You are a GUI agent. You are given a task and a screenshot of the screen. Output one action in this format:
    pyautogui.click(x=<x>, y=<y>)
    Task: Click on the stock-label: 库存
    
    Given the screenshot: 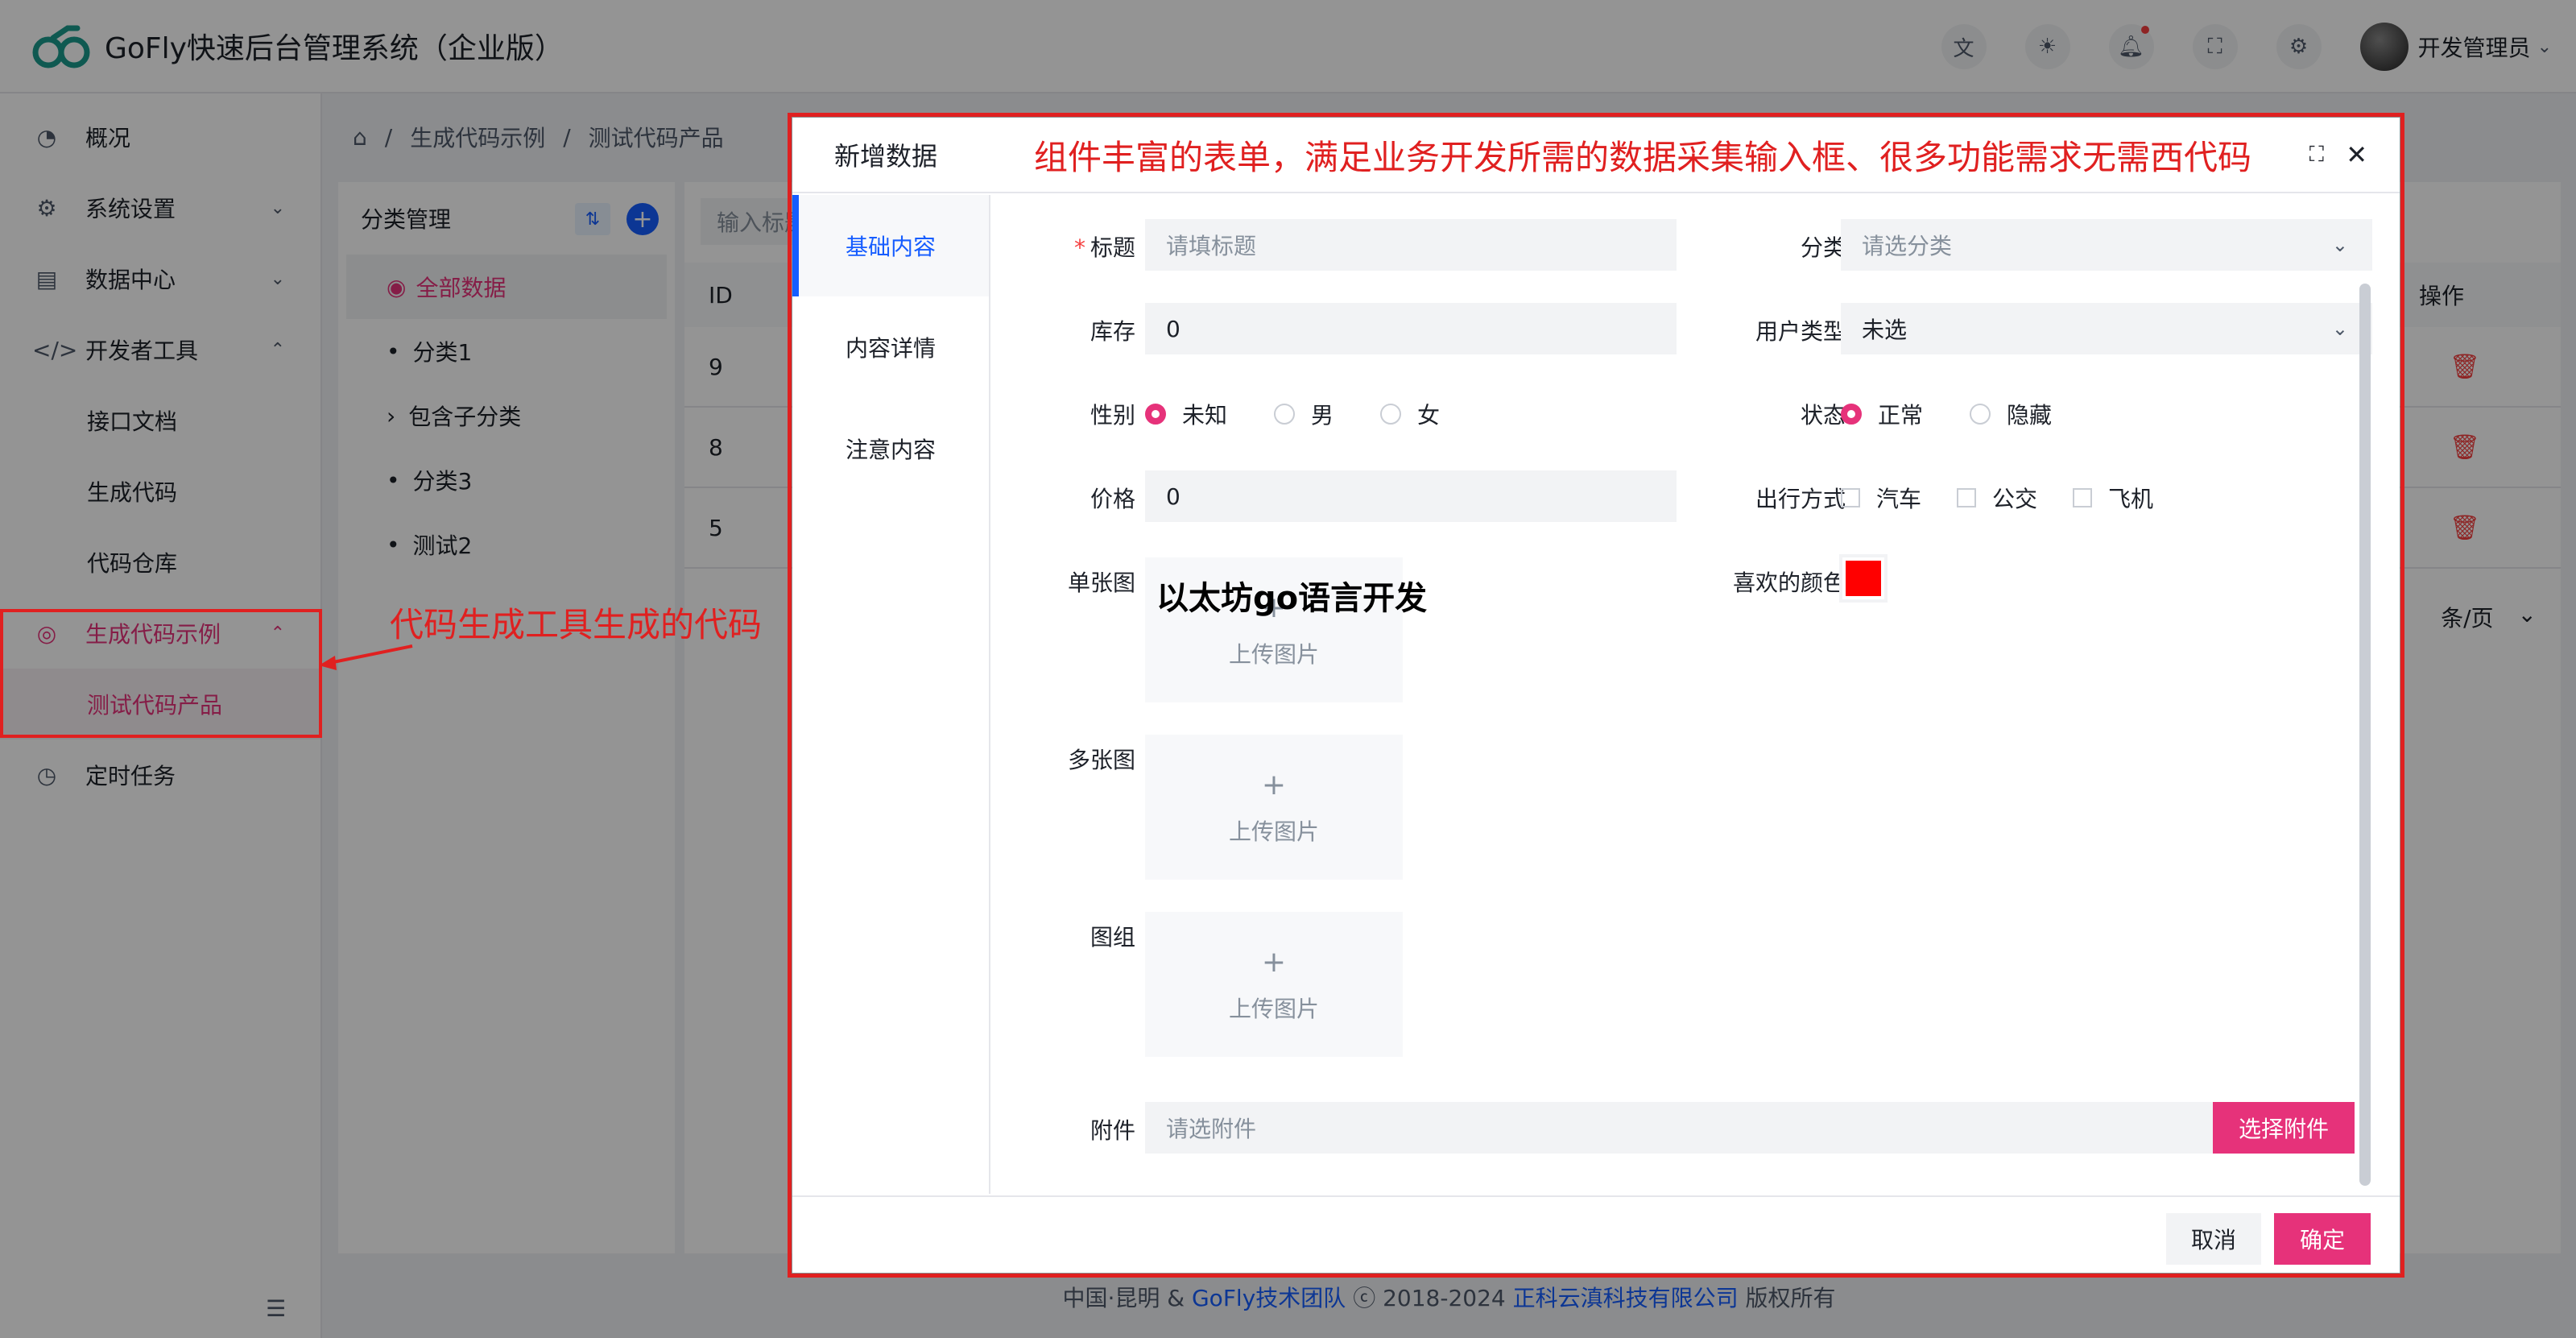 What is the action you would take?
    pyautogui.click(x=1113, y=331)
    